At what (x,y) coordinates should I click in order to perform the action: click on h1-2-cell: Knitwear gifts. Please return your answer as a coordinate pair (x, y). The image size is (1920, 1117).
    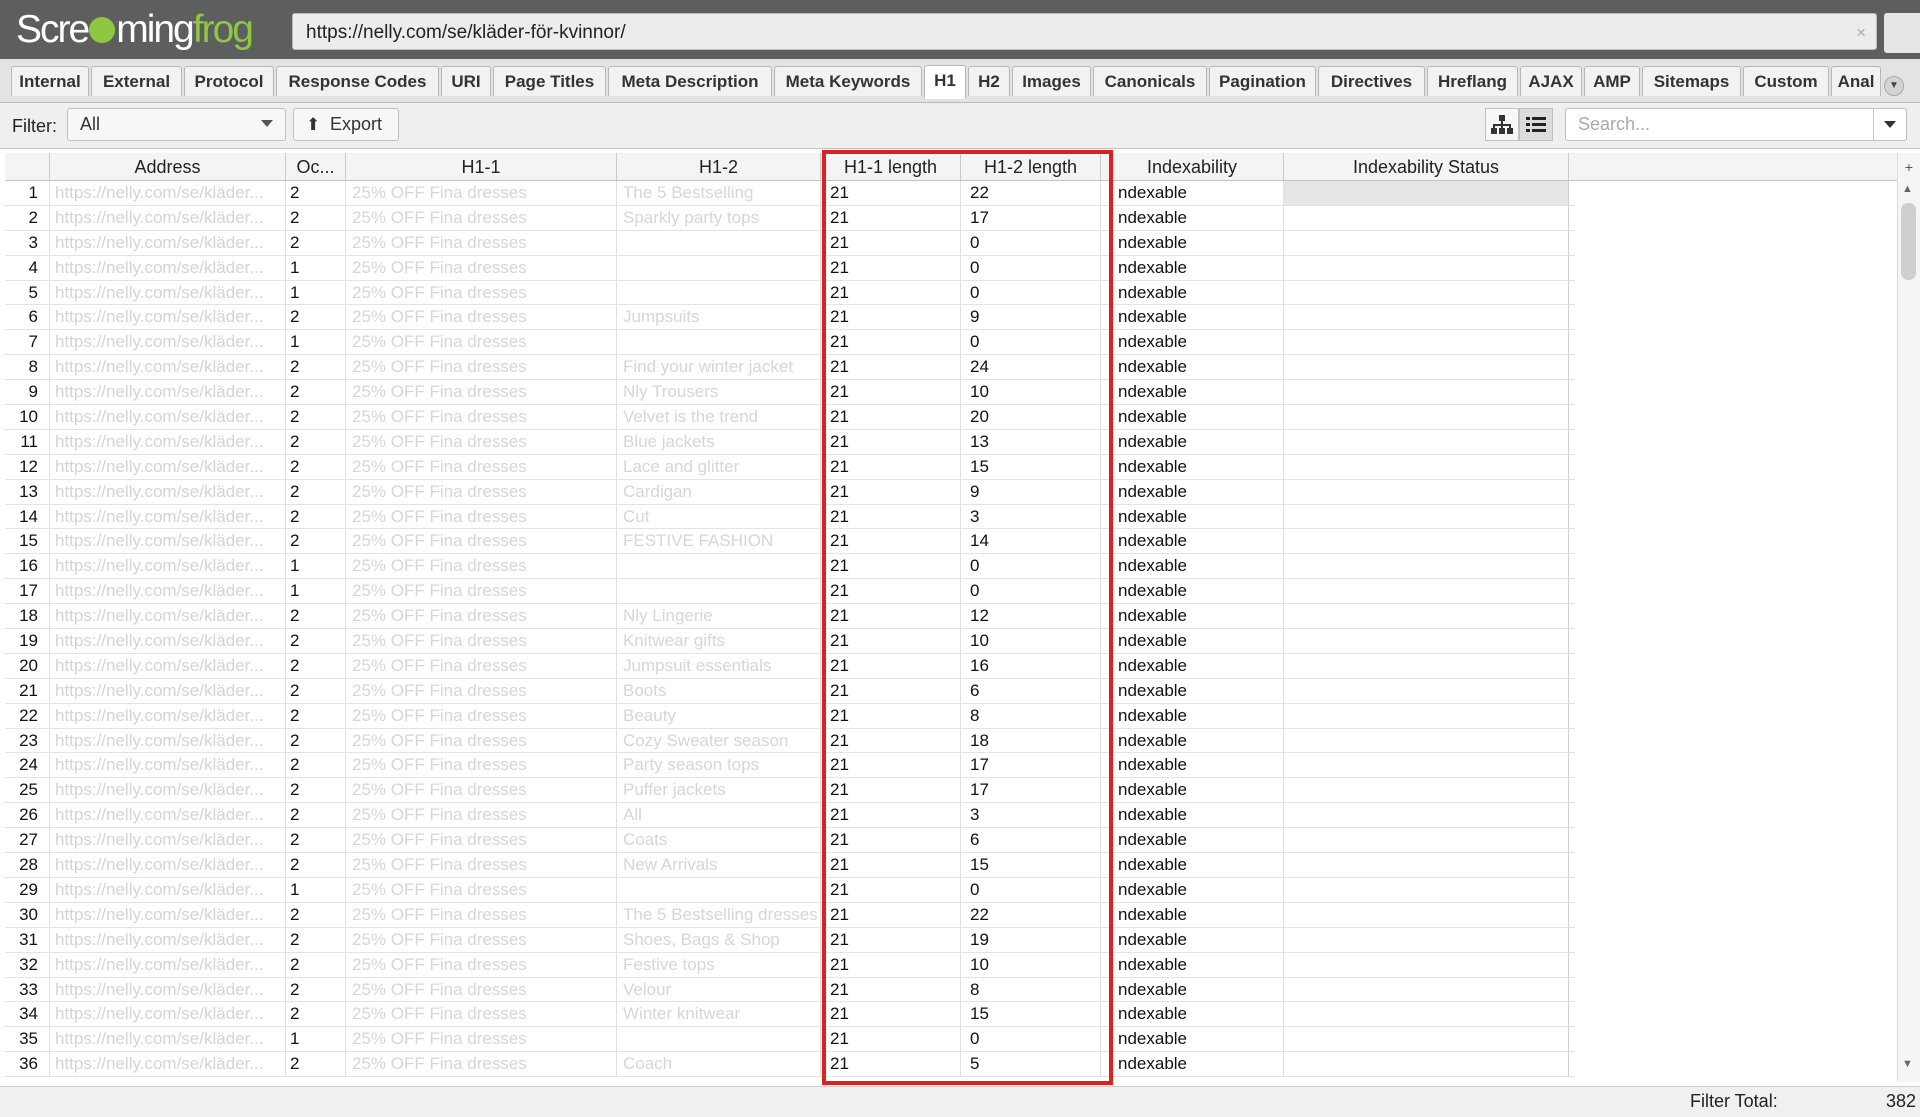
    Looking at the image, I should click on (719, 641).